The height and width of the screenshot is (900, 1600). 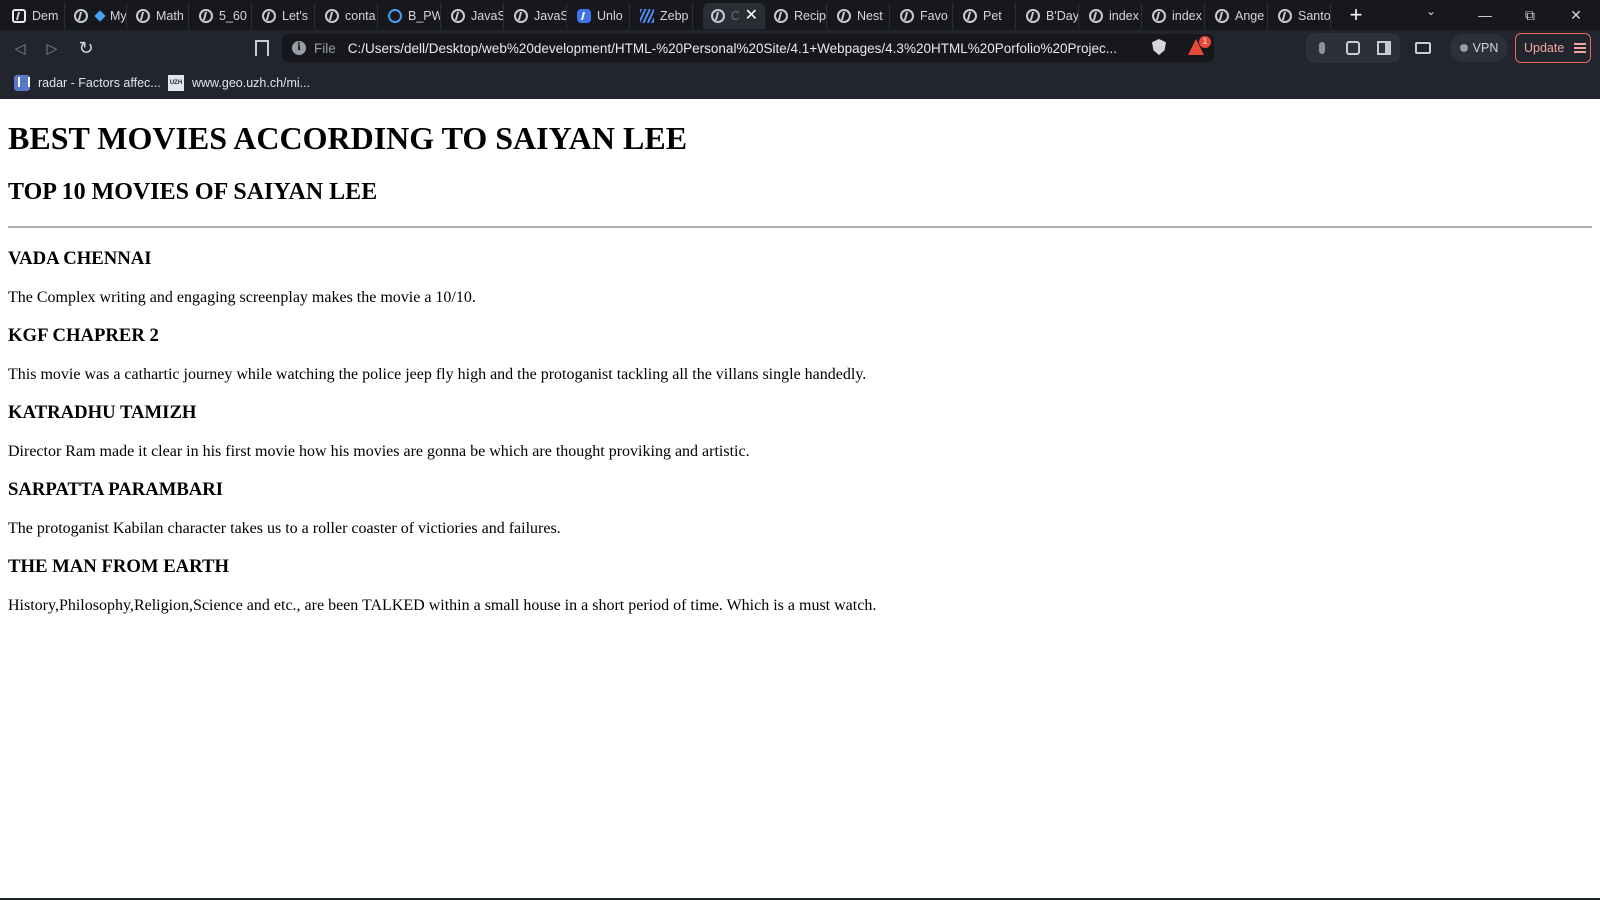 I want to click on page-subtitle: TOP 10 MOVIES OF SAIYAN LEE, so click(x=193, y=192).